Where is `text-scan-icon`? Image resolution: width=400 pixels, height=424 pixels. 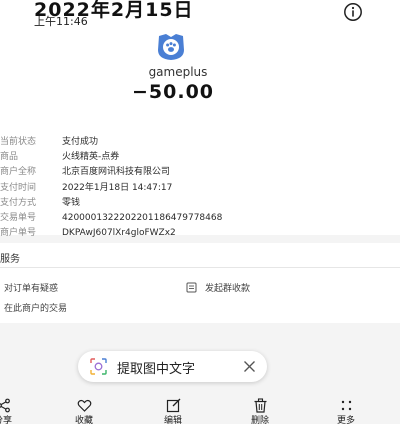
text-scan-icon is located at coordinates (98, 366).